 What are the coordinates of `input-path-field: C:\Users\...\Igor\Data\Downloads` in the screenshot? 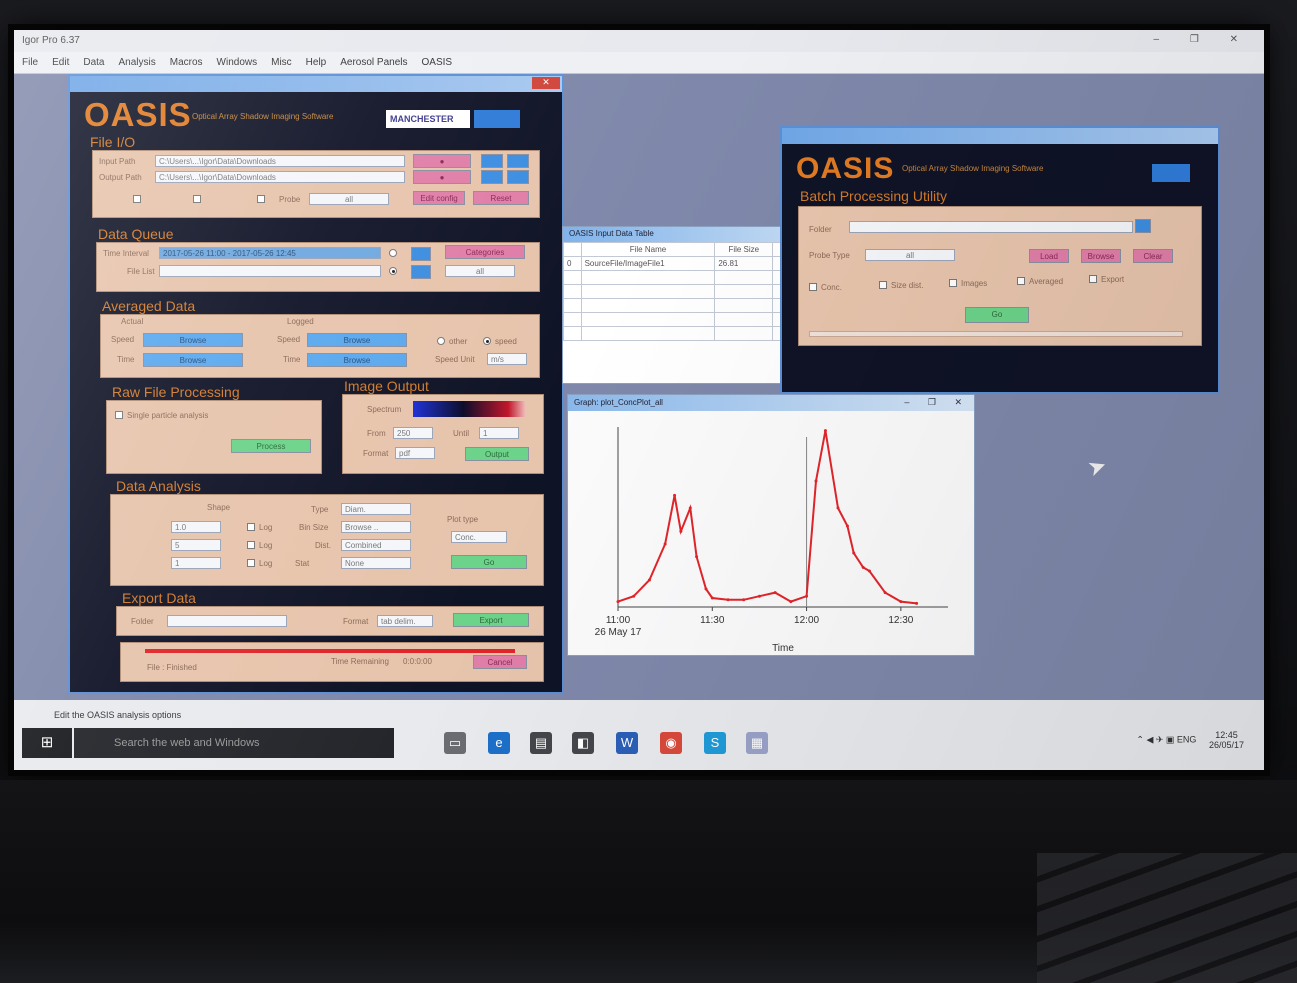 It's located at (280, 161).